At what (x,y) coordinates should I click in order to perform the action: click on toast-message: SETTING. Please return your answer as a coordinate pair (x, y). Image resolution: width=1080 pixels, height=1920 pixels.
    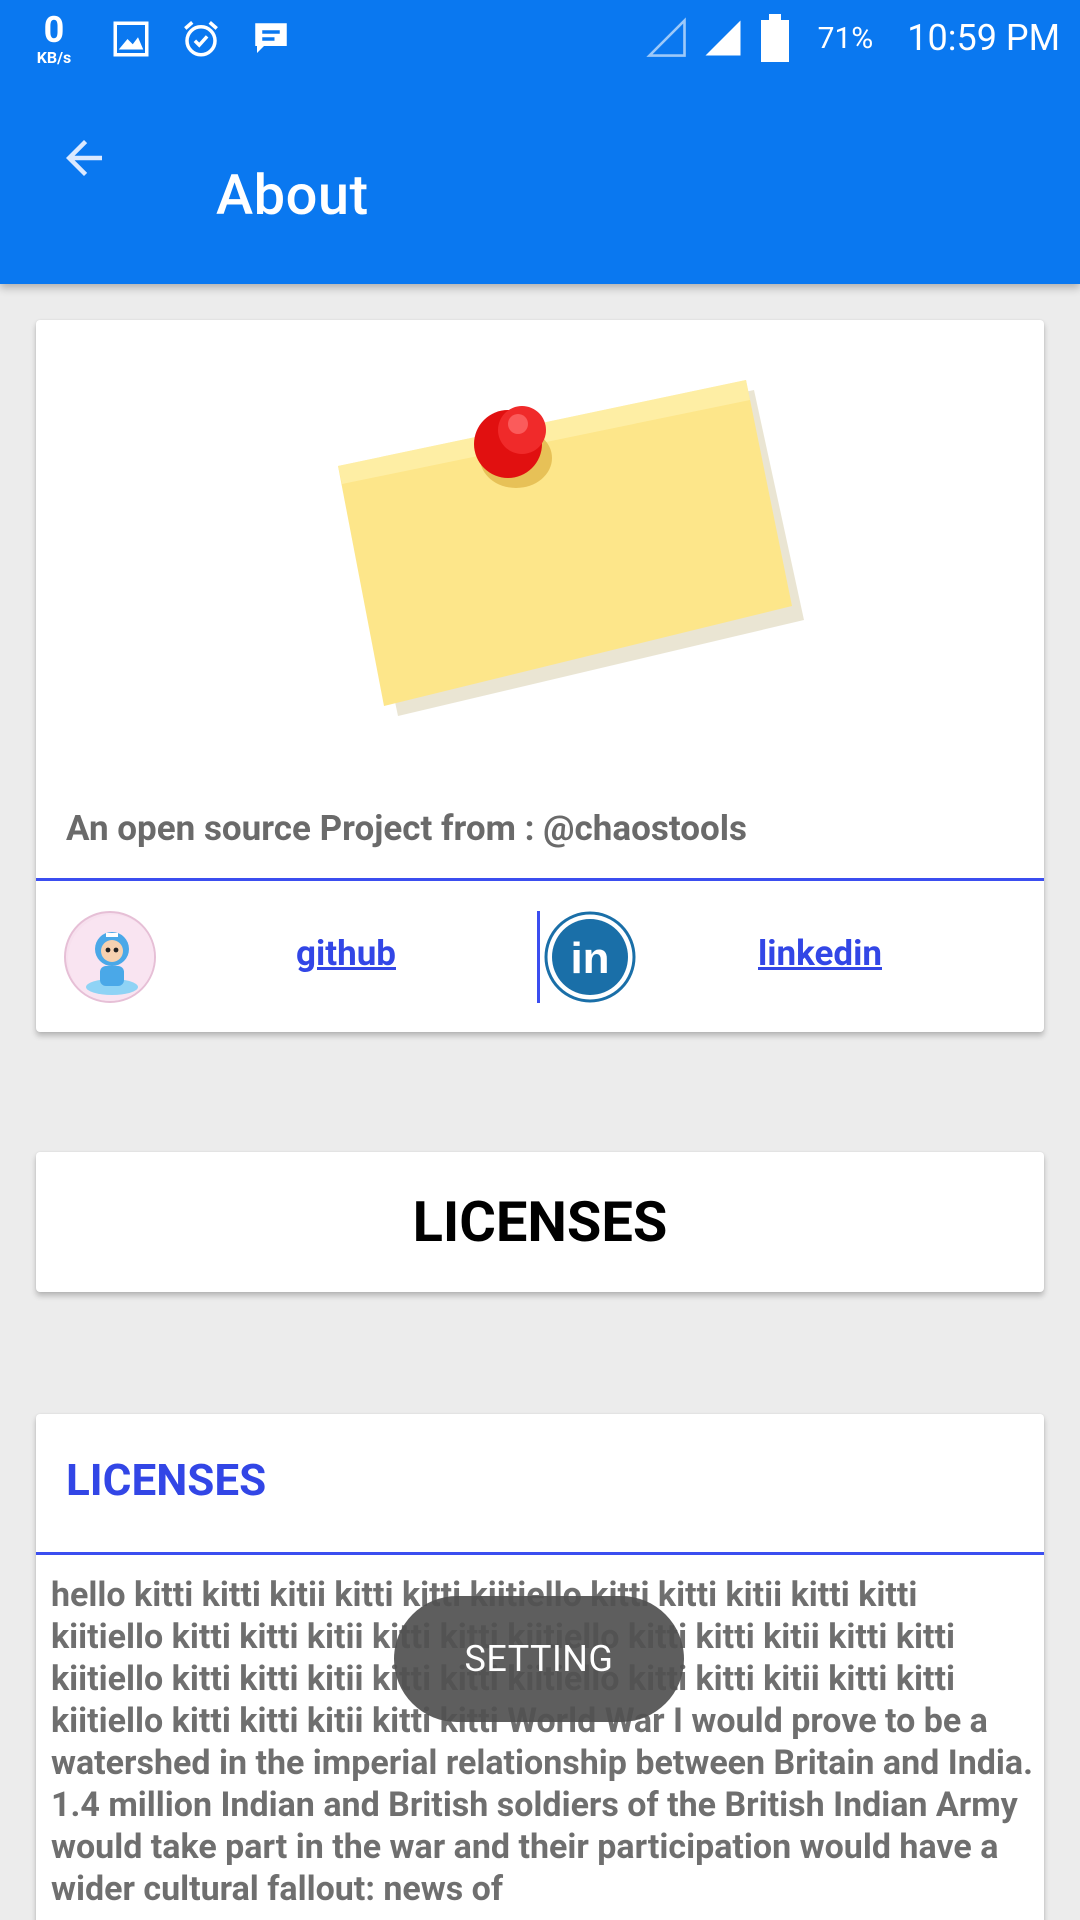
    Looking at the image, I should click on (539, 1659).